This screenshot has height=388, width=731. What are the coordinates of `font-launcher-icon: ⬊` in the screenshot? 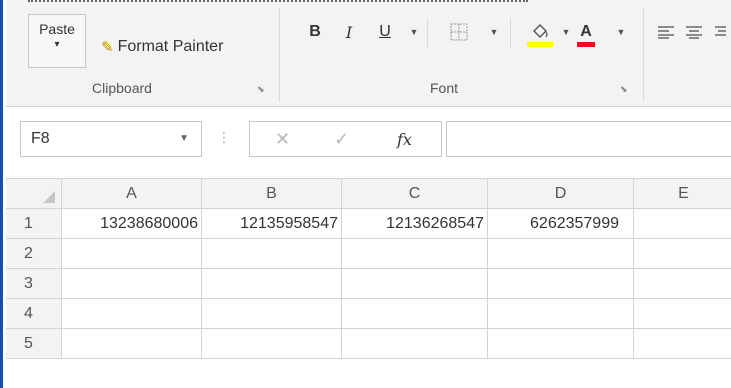 It's located at (624, 89).